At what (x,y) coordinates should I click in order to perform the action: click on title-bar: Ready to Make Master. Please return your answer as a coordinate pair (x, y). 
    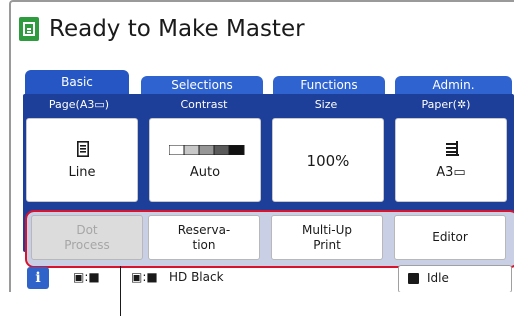
    Looking at the image, I should click on (162, 29).